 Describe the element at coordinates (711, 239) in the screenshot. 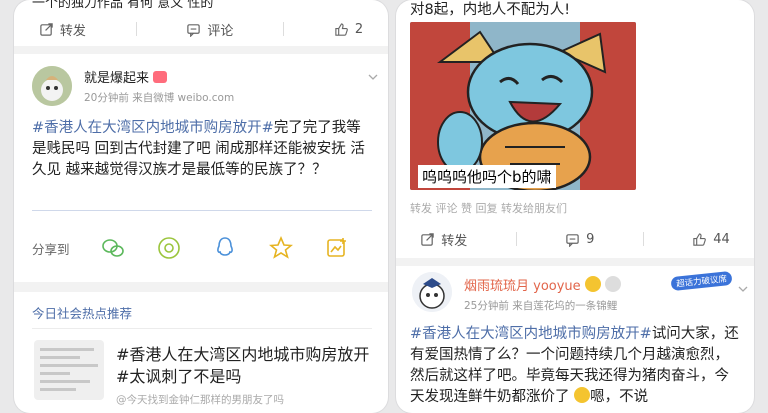

I see `like-button: 44` at that location.